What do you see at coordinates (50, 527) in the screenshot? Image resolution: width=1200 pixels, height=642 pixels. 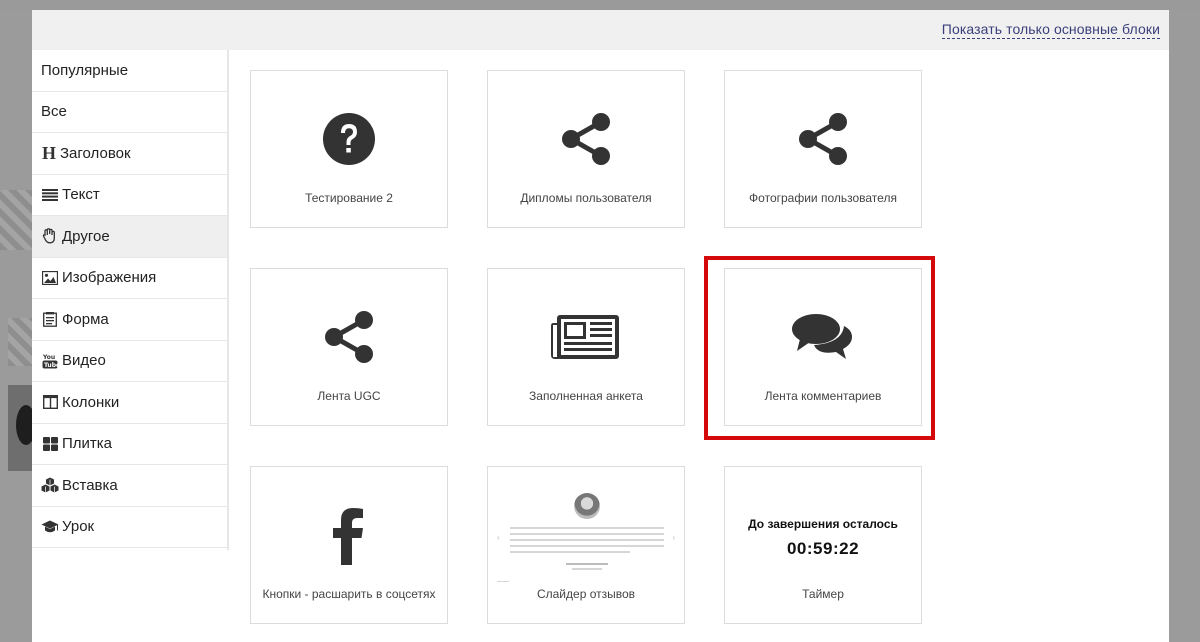 I see `graduation-cap-icon` at bounding box center [50, 527].